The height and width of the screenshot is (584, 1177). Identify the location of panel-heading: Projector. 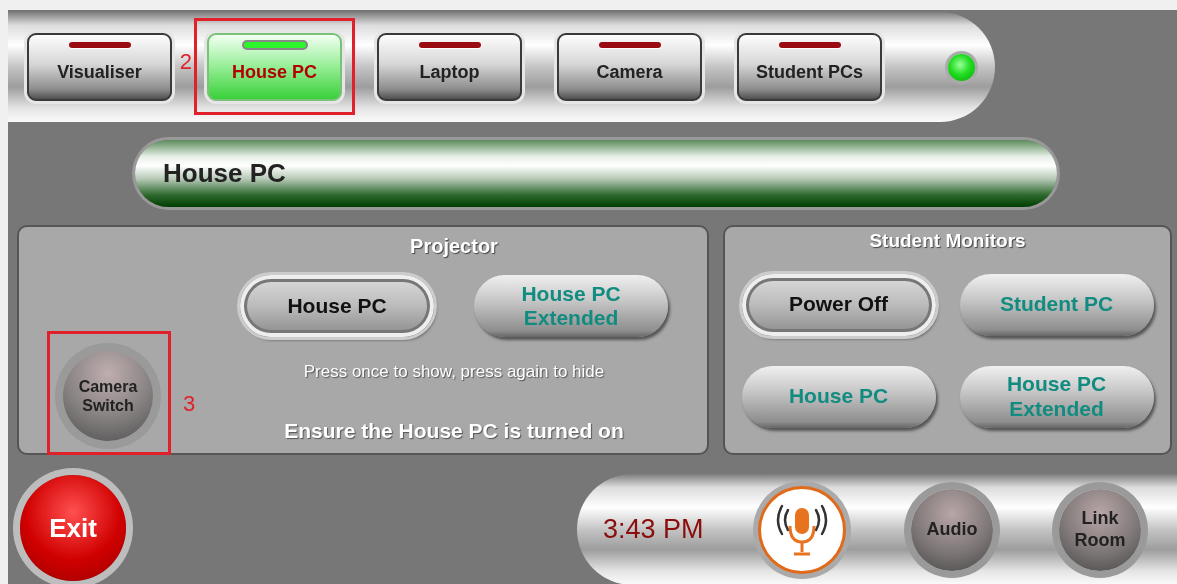
(454, 246).